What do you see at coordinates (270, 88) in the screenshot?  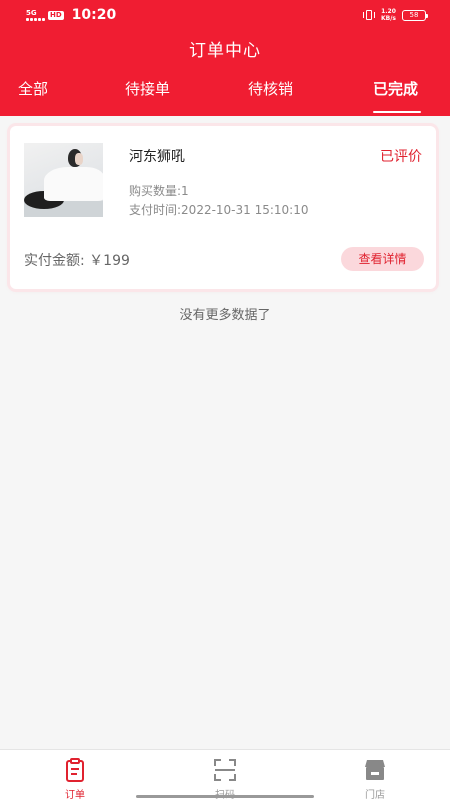 I see `tab-pending-verify: 待核销` at bounding box center [270, 88].